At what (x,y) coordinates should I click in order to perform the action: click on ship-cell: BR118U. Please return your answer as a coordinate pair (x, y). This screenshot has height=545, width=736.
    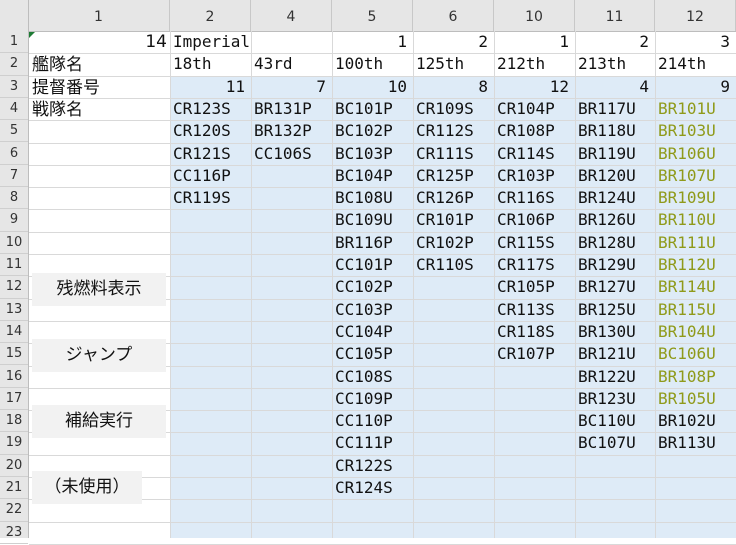
    Looking at the image, I should click on (607, 131).